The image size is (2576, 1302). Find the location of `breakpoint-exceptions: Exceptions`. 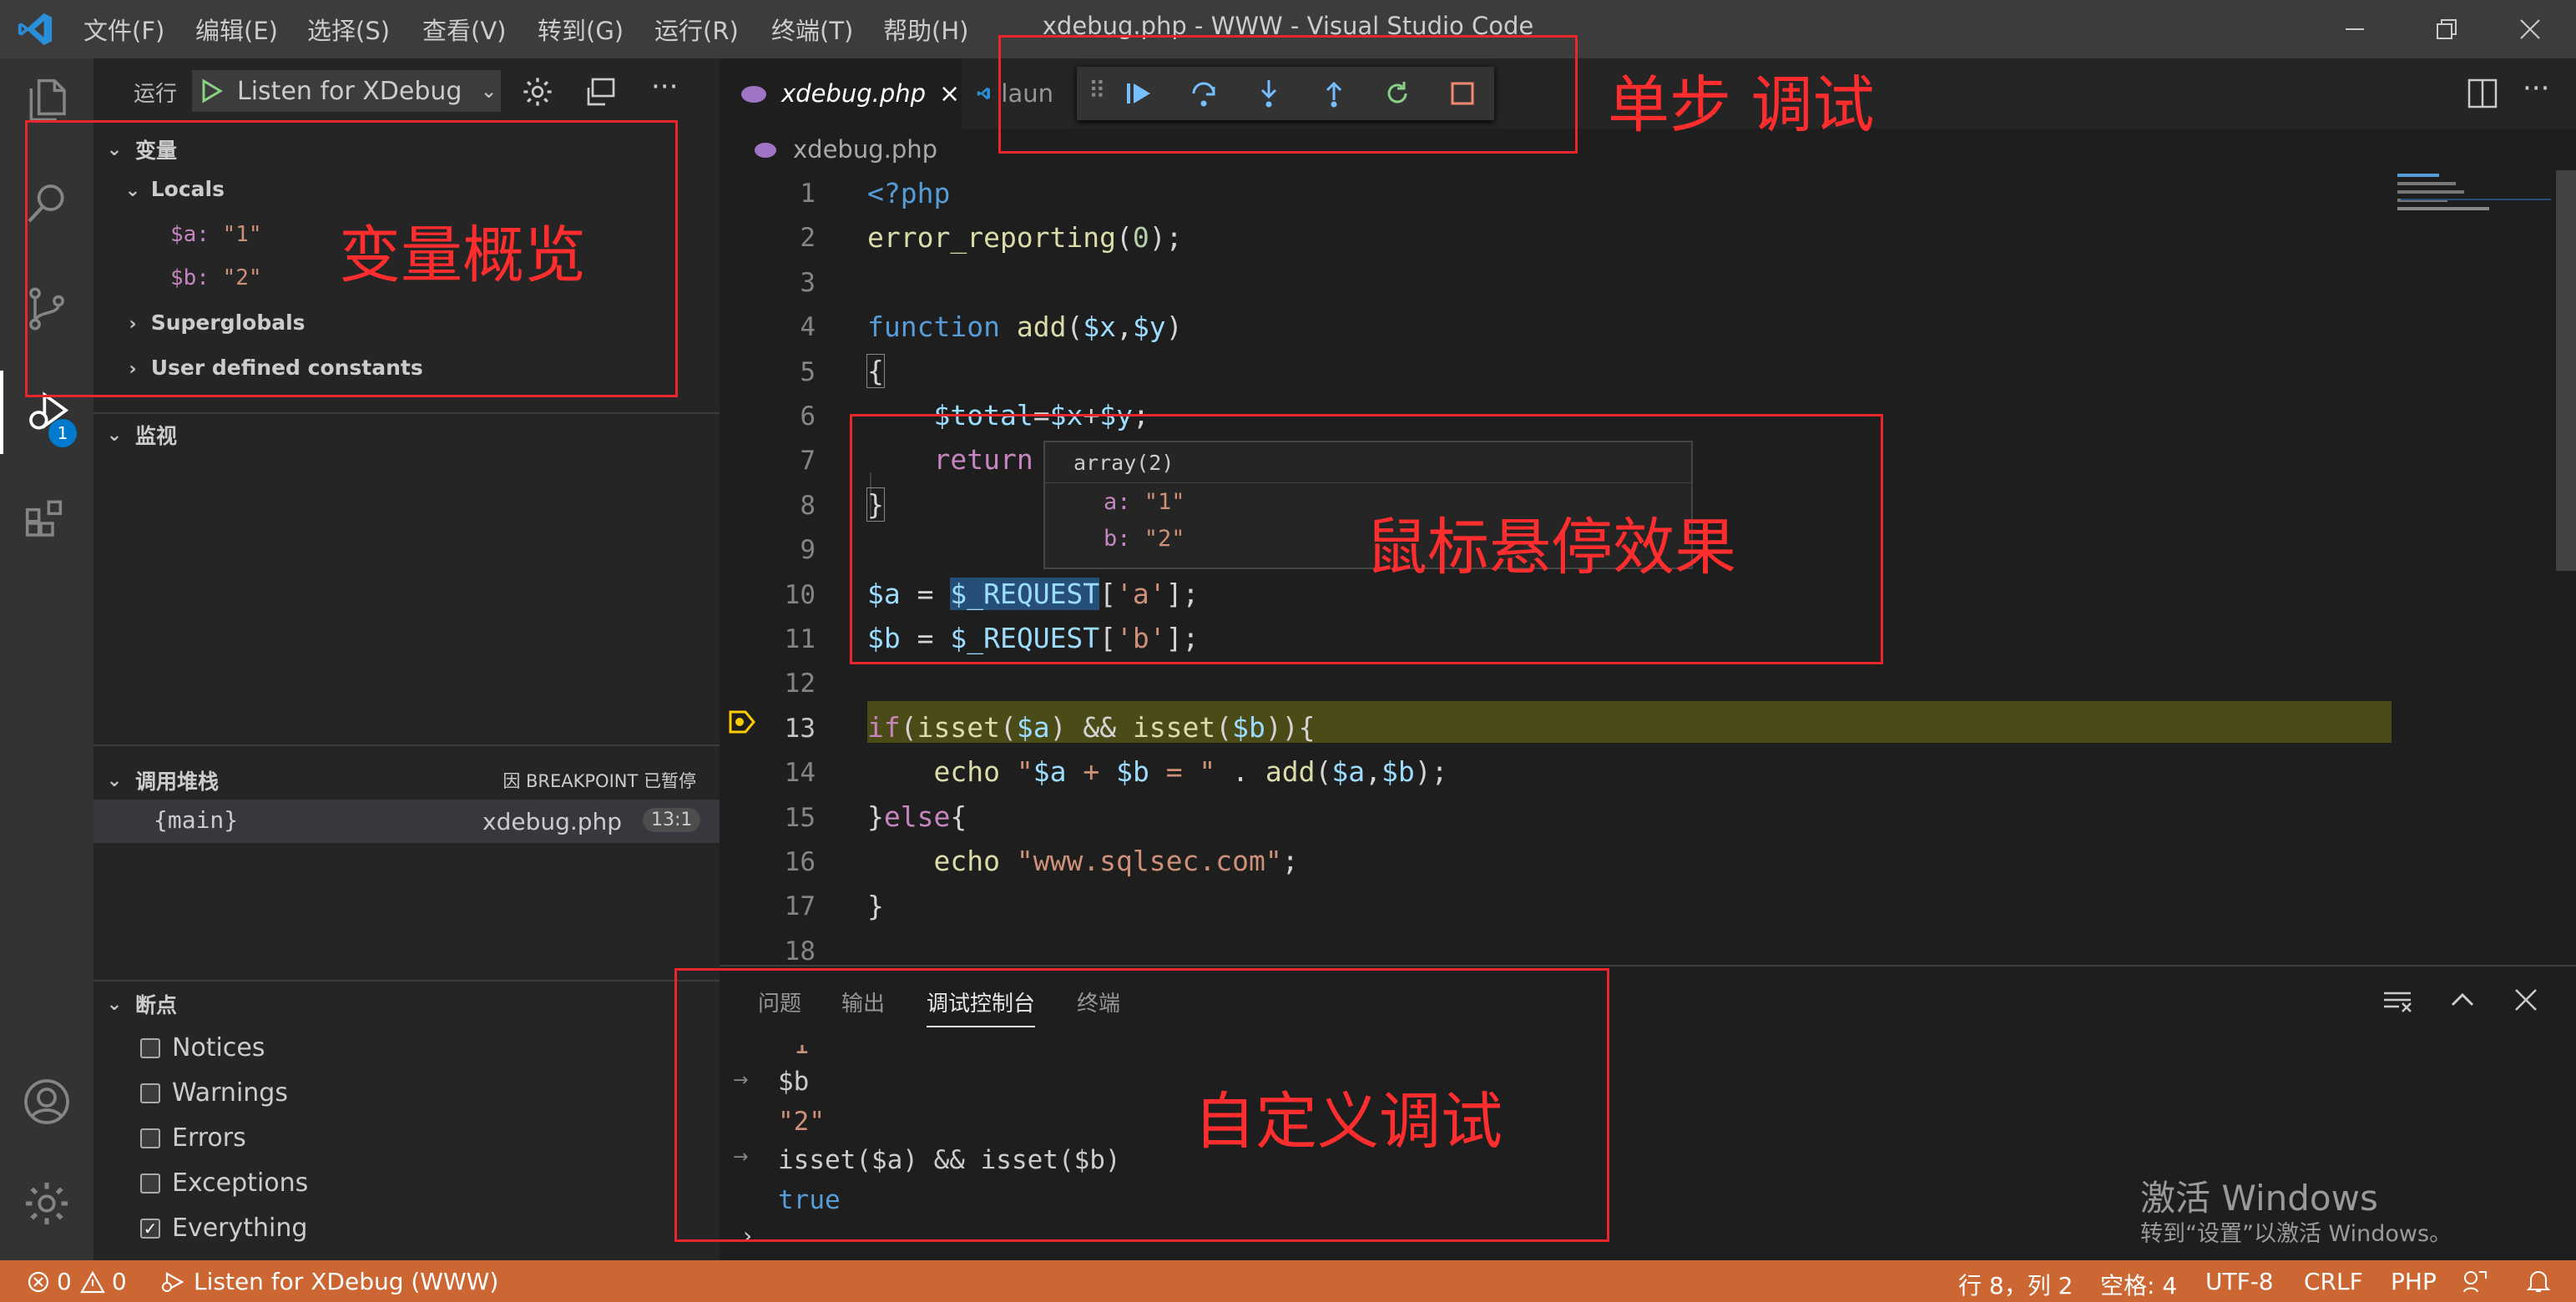

breakpoint-exceptions: Exceptions is located at coordinates (224, 1183).